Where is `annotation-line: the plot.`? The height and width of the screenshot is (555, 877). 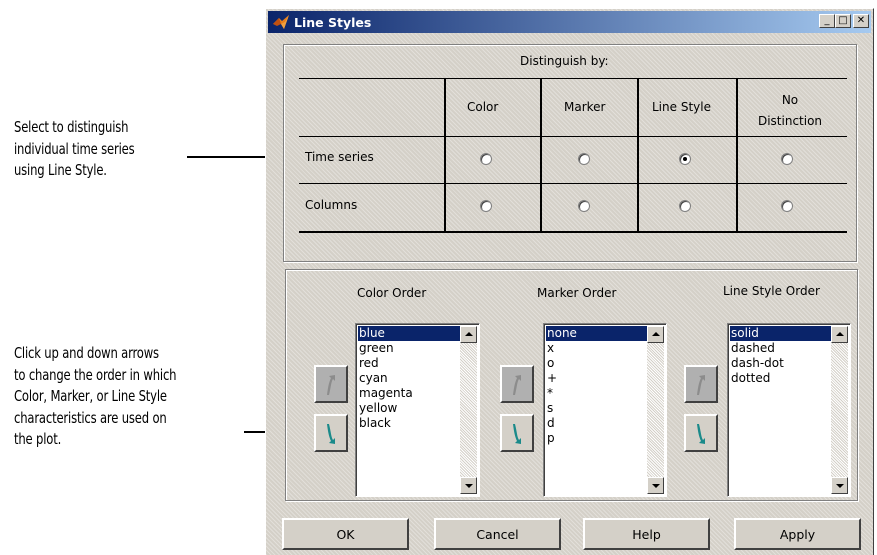 annotation-line: the plot. is located at coordinates (38, 439).